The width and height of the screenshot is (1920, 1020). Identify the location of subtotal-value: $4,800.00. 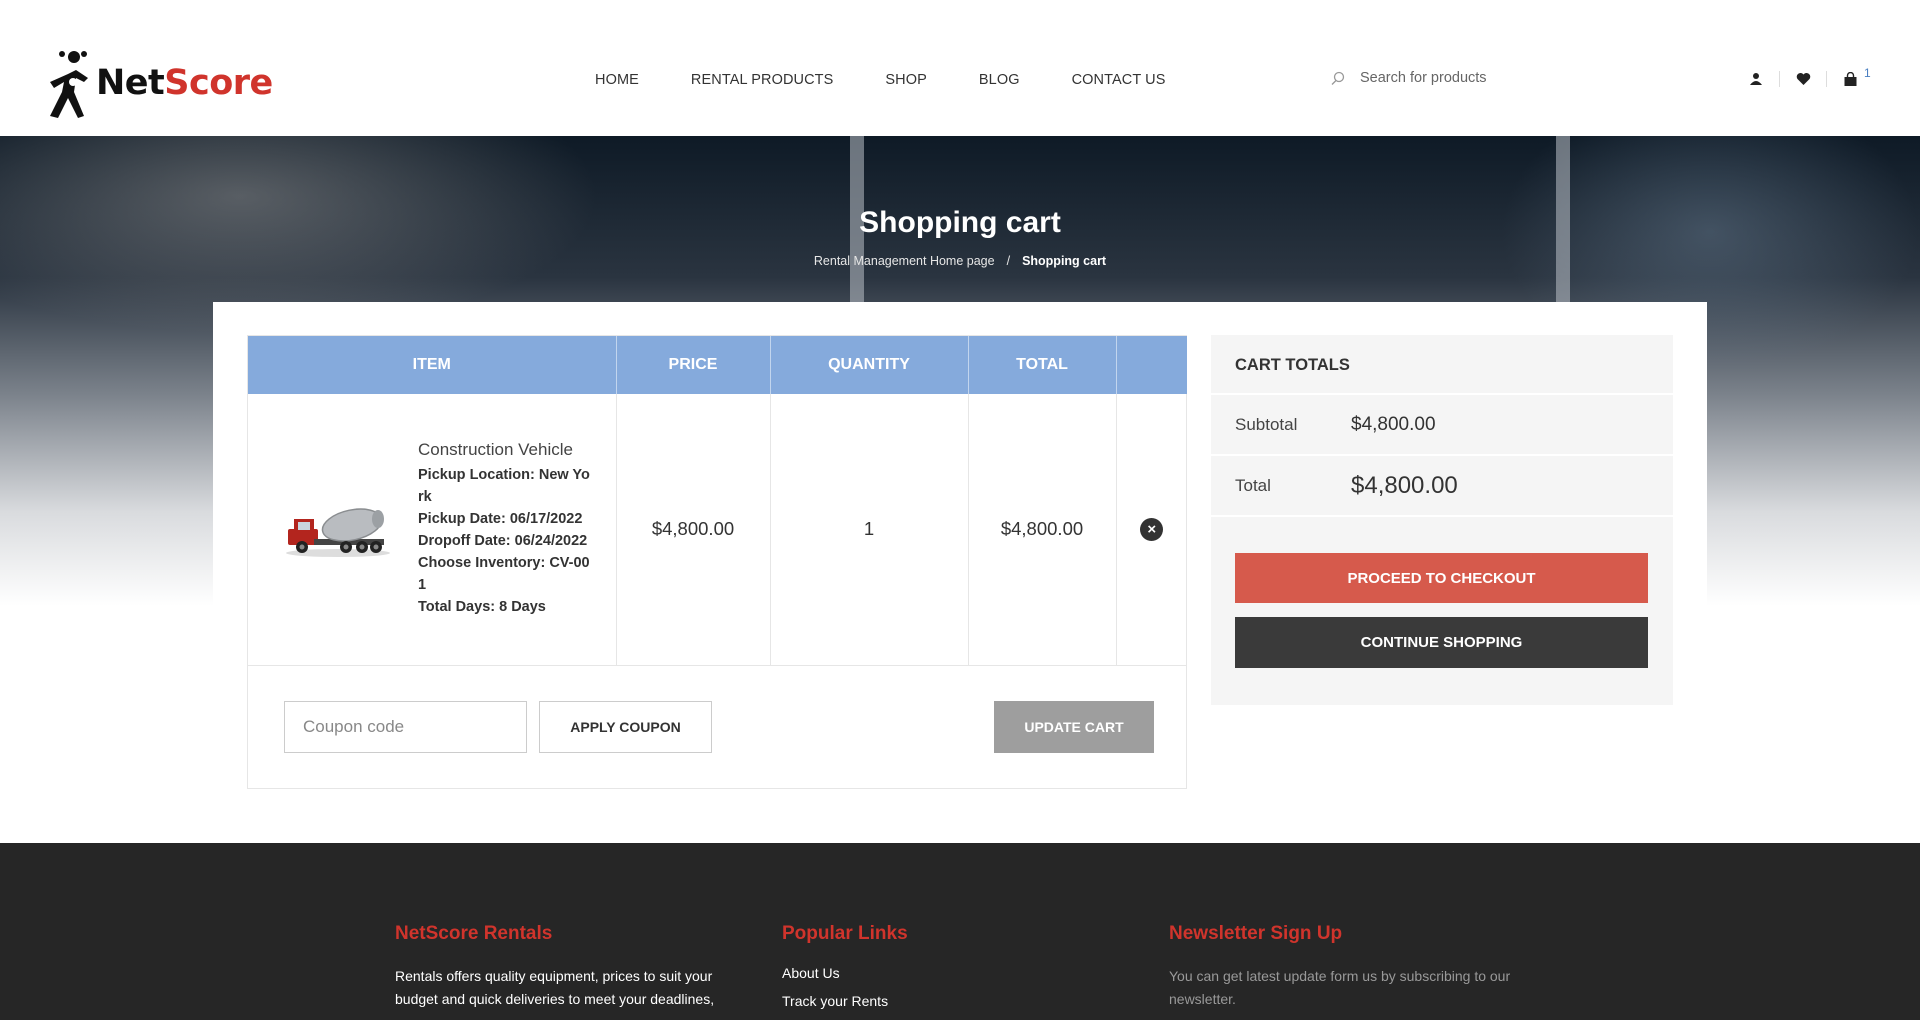
(1393, 424).